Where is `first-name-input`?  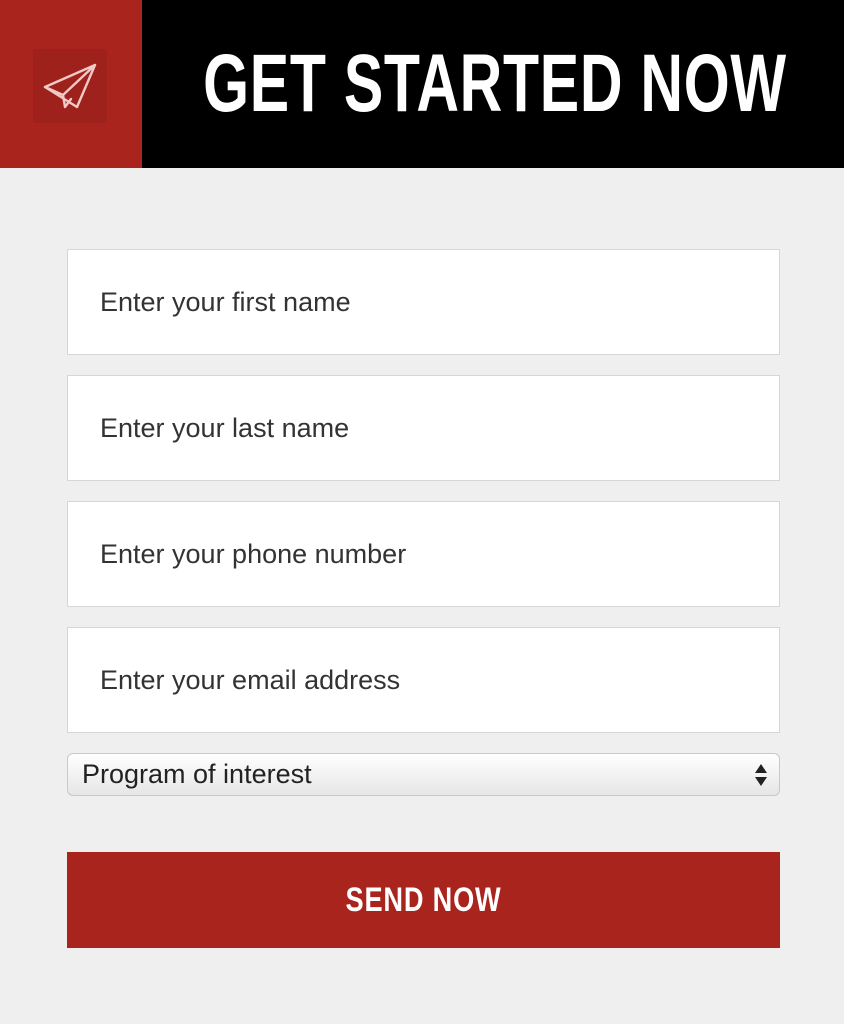 first-name-input is located at coordinates (439, 302).